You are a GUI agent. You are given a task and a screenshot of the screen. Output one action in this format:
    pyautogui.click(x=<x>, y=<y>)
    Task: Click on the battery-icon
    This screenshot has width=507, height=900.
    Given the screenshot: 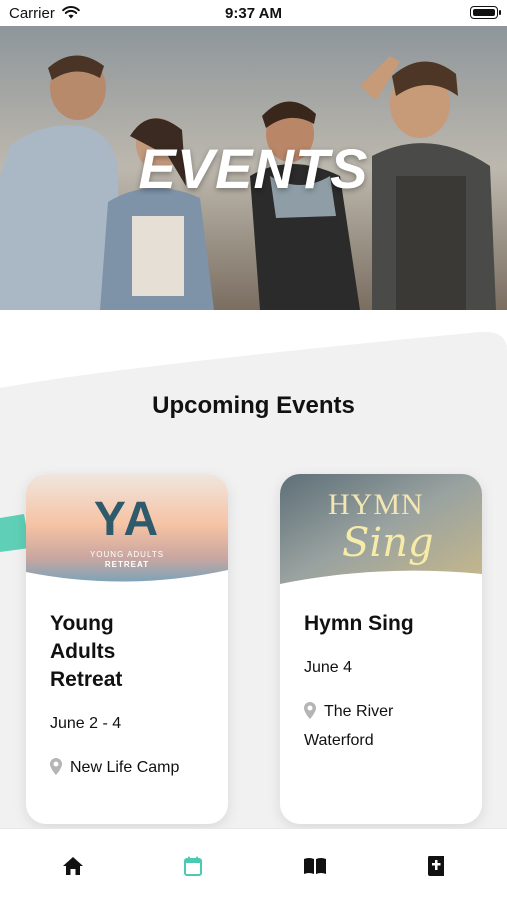 What is the action you would take?
    pyautogui.click(x=485, y=12)
    